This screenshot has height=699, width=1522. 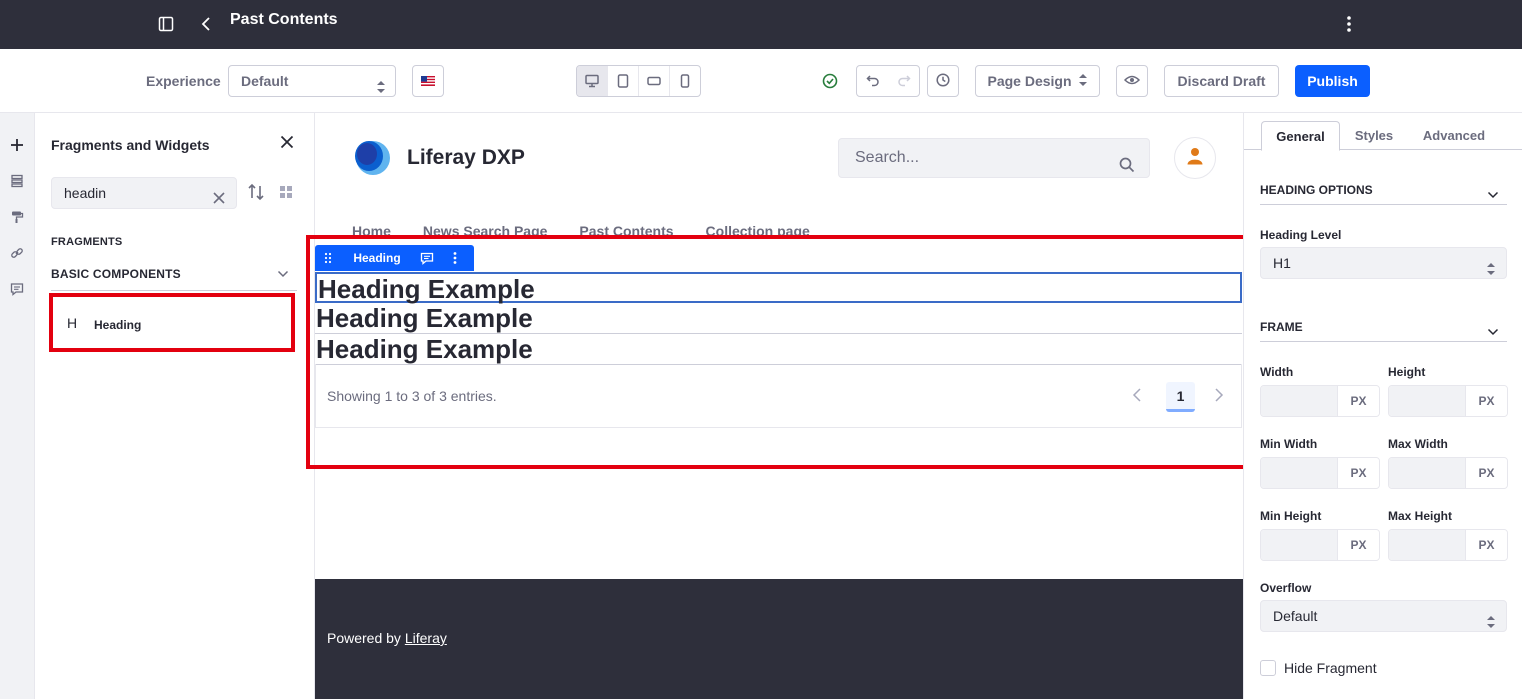 I want to click on tab-advanced: Advanced, so click(x=1454, y=135).